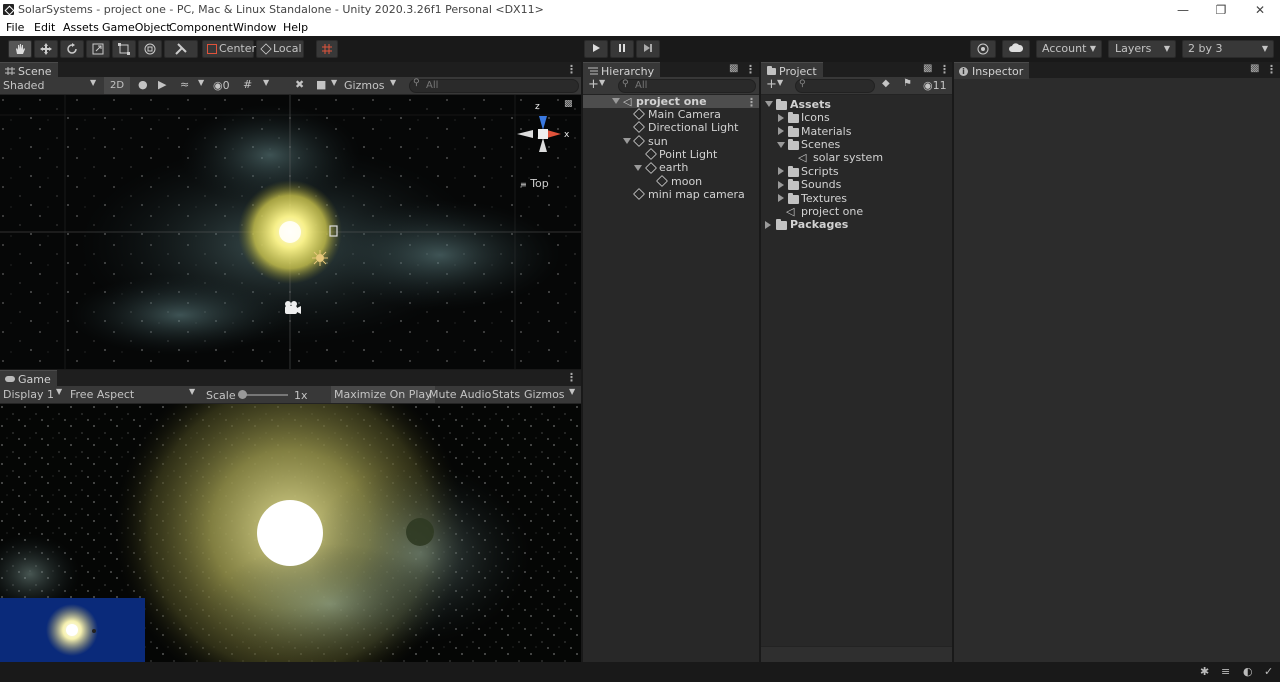 The height and width of the screenshot is (682, 1280). I want to click on tab-game: Game, so click(28, 378).